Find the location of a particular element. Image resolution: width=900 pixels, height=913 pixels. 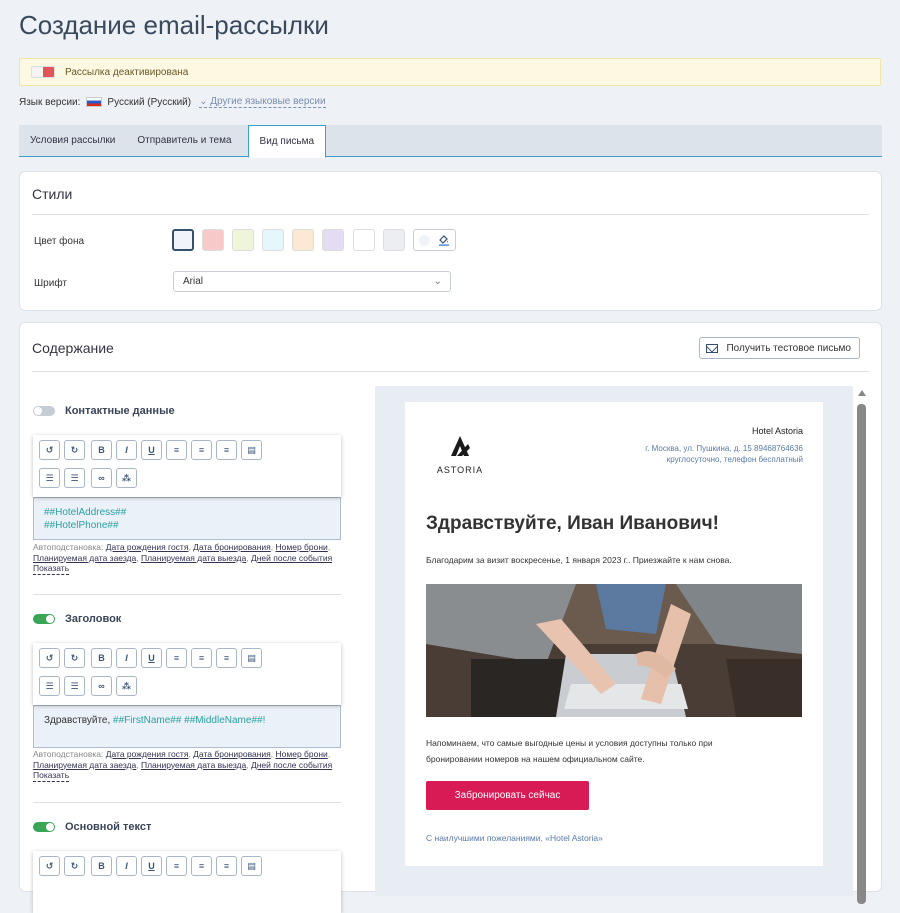

swatch-peach is located at coordinates (303, 240).